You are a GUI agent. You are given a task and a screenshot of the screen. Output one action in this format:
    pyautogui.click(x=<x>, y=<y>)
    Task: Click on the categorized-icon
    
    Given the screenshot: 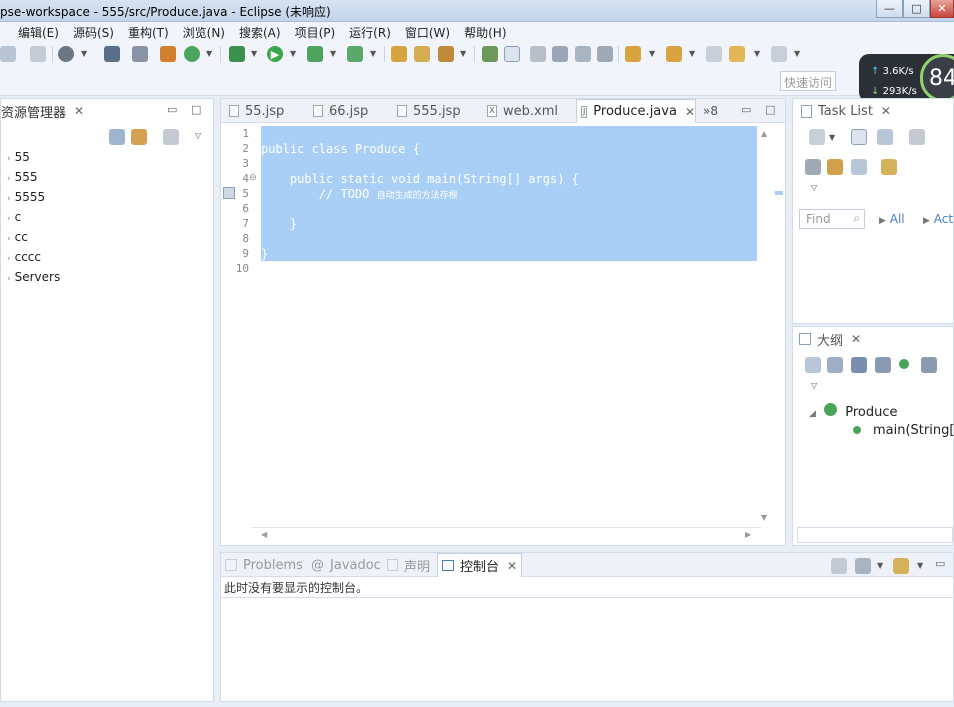 What is the action you would take?
    pyautogui.click(x=859, y=137)
    